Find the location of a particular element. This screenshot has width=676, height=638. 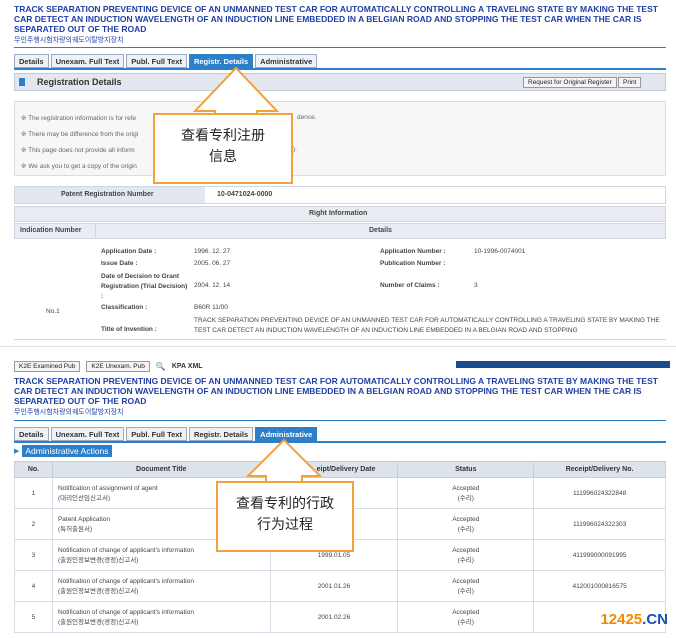

notice-line-3-tail: ). is located at coordinates (295, 149).